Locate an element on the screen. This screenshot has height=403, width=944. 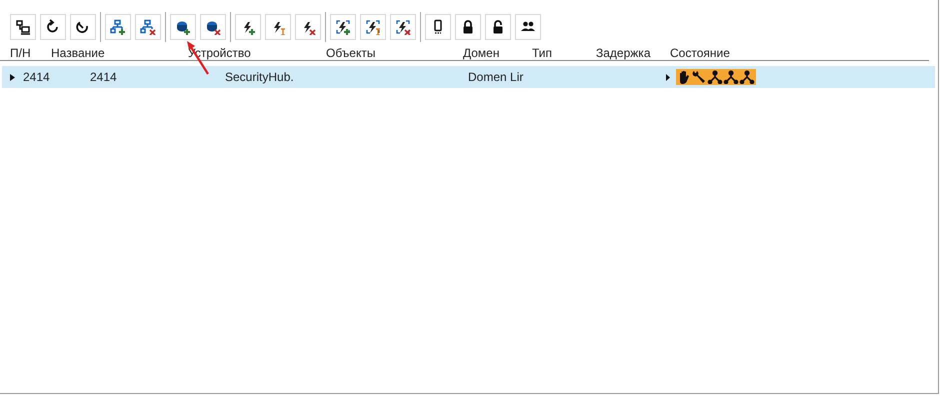
database-add-button is located at coordinates (183, 27).